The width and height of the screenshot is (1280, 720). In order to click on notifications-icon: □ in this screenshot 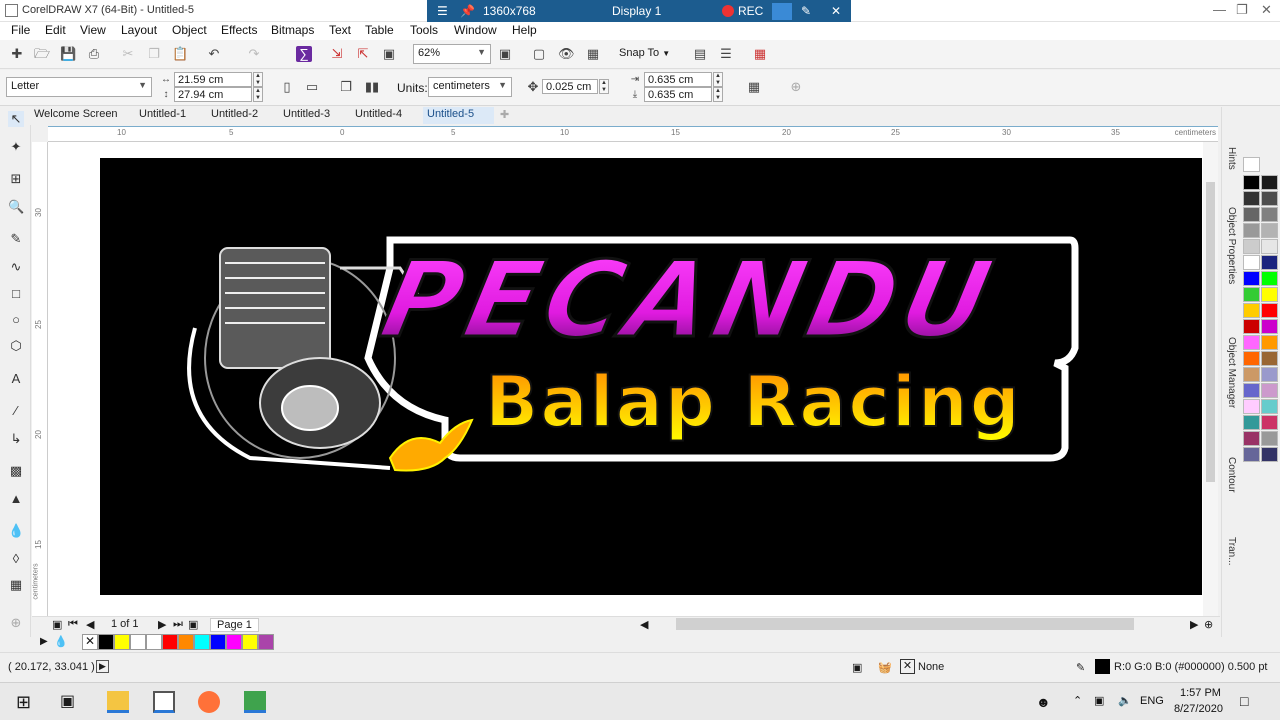, I will do `click(1244, 701)`.